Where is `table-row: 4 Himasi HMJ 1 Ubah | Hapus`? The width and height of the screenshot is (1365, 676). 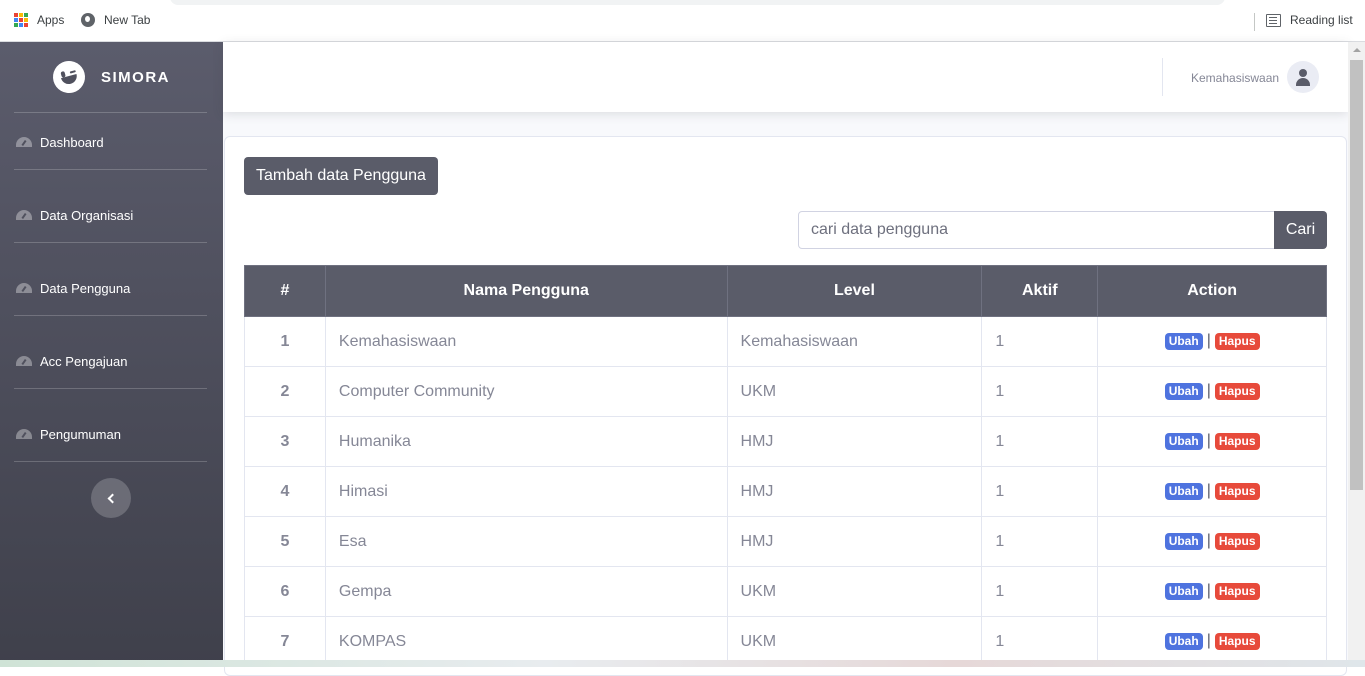
table-row: 4 Himasi HMJ 1 Ubah | Hapus is located at coordinates (785, 491).